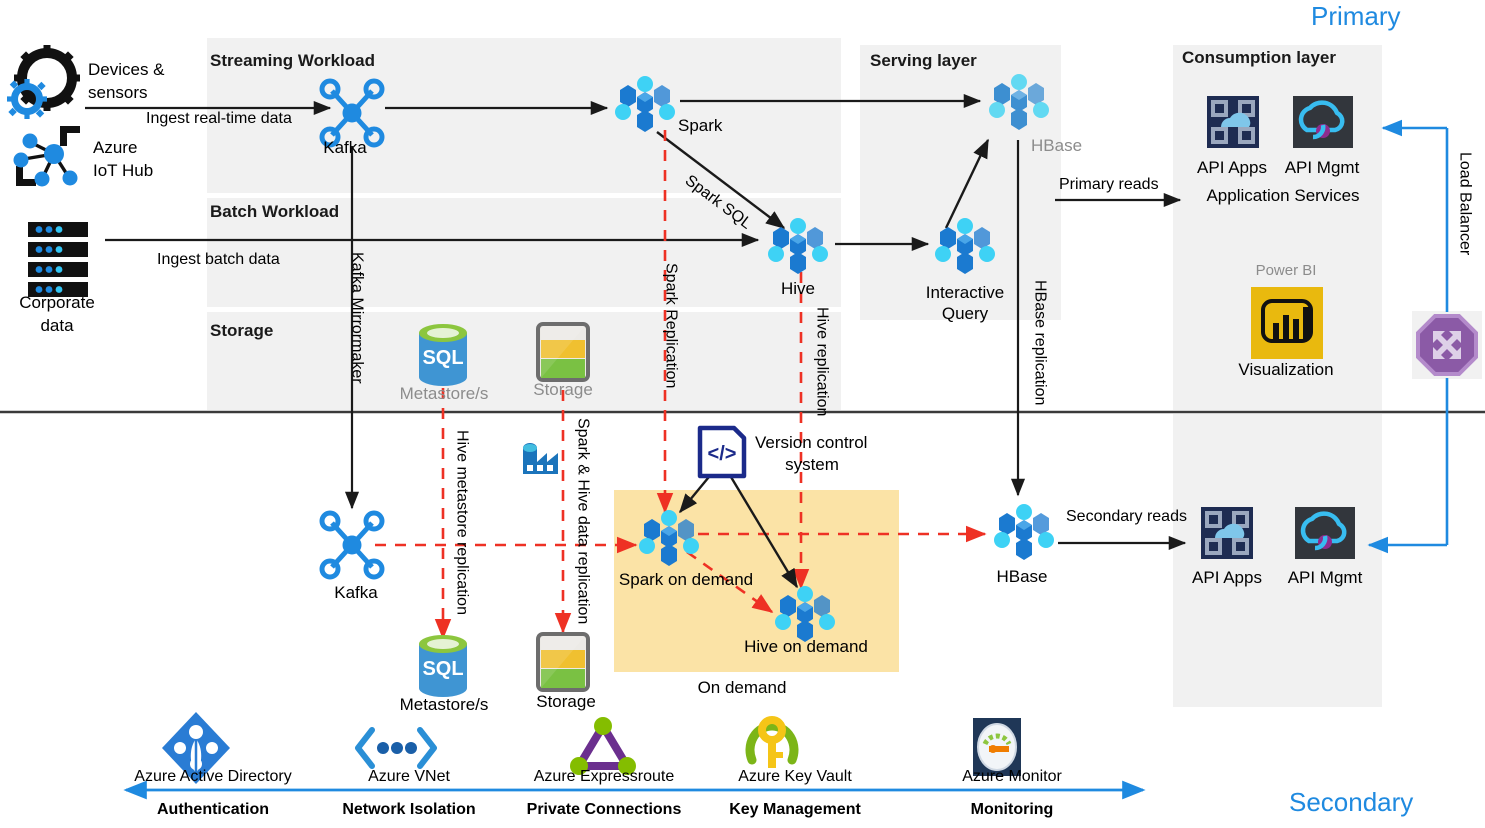 The height and width of the screenshot is (828, 1485). I want to click on node-label-kafka-primary: Kafka, so click(345, 147).